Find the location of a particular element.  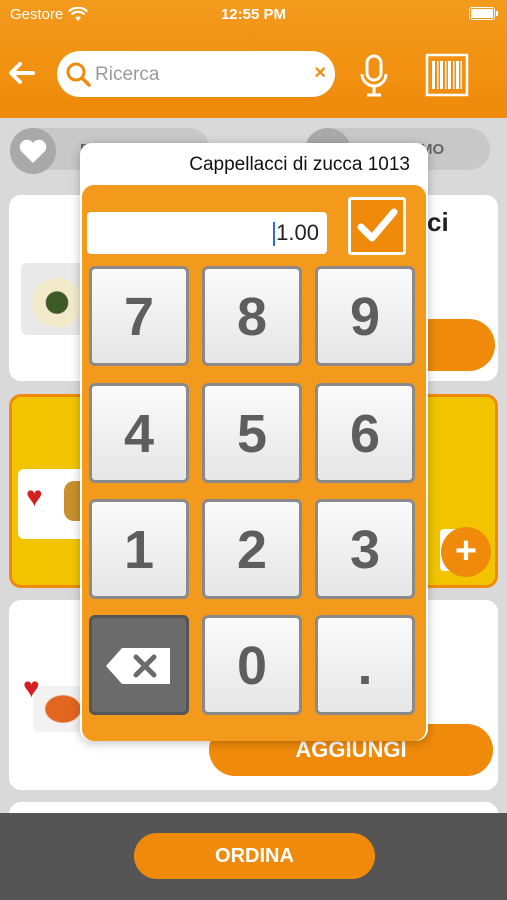

key-6: 6 is located at coordinates (365, 433).